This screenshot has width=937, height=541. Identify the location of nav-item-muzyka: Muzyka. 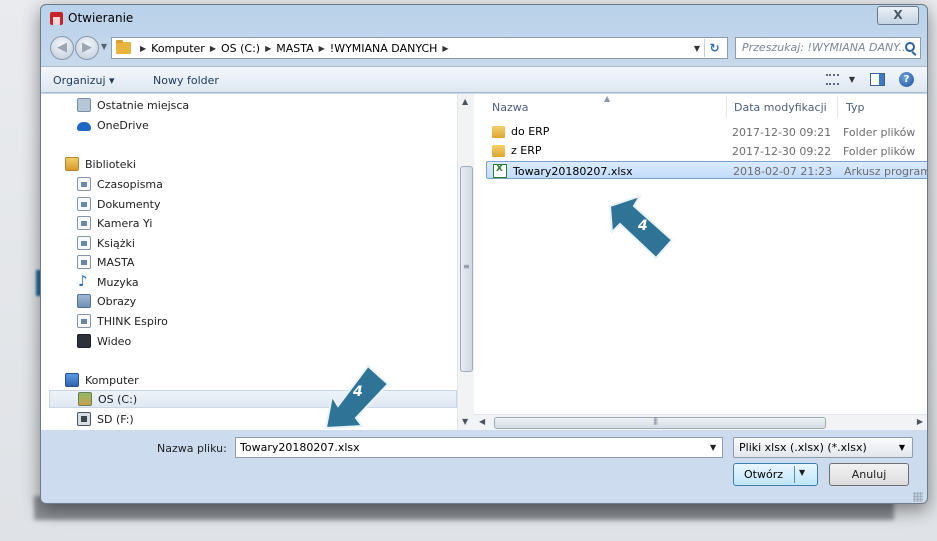
(108, 281).